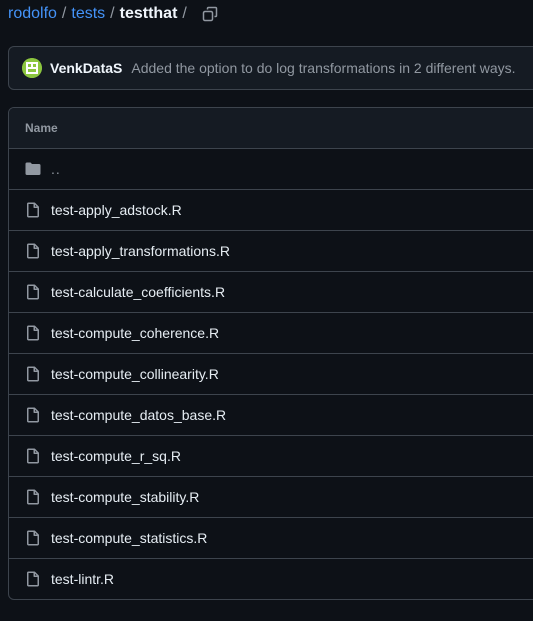 This screenshot has width=533, height=621. I want to click on file-row: test-compute_statistics.R, so click(271, 538).